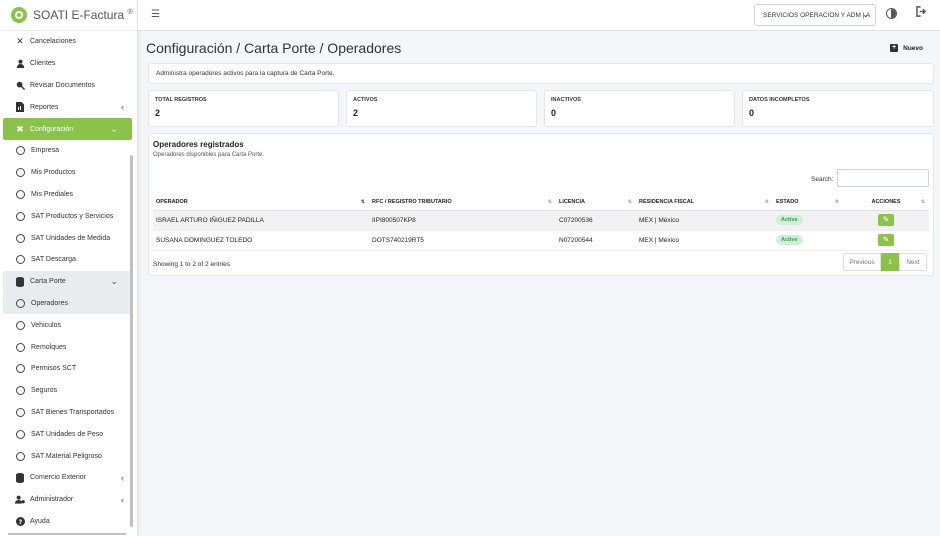  Describe the element at coordinates (20, 128) in the screenshot. I see `tools-icon: ✖` at that location.